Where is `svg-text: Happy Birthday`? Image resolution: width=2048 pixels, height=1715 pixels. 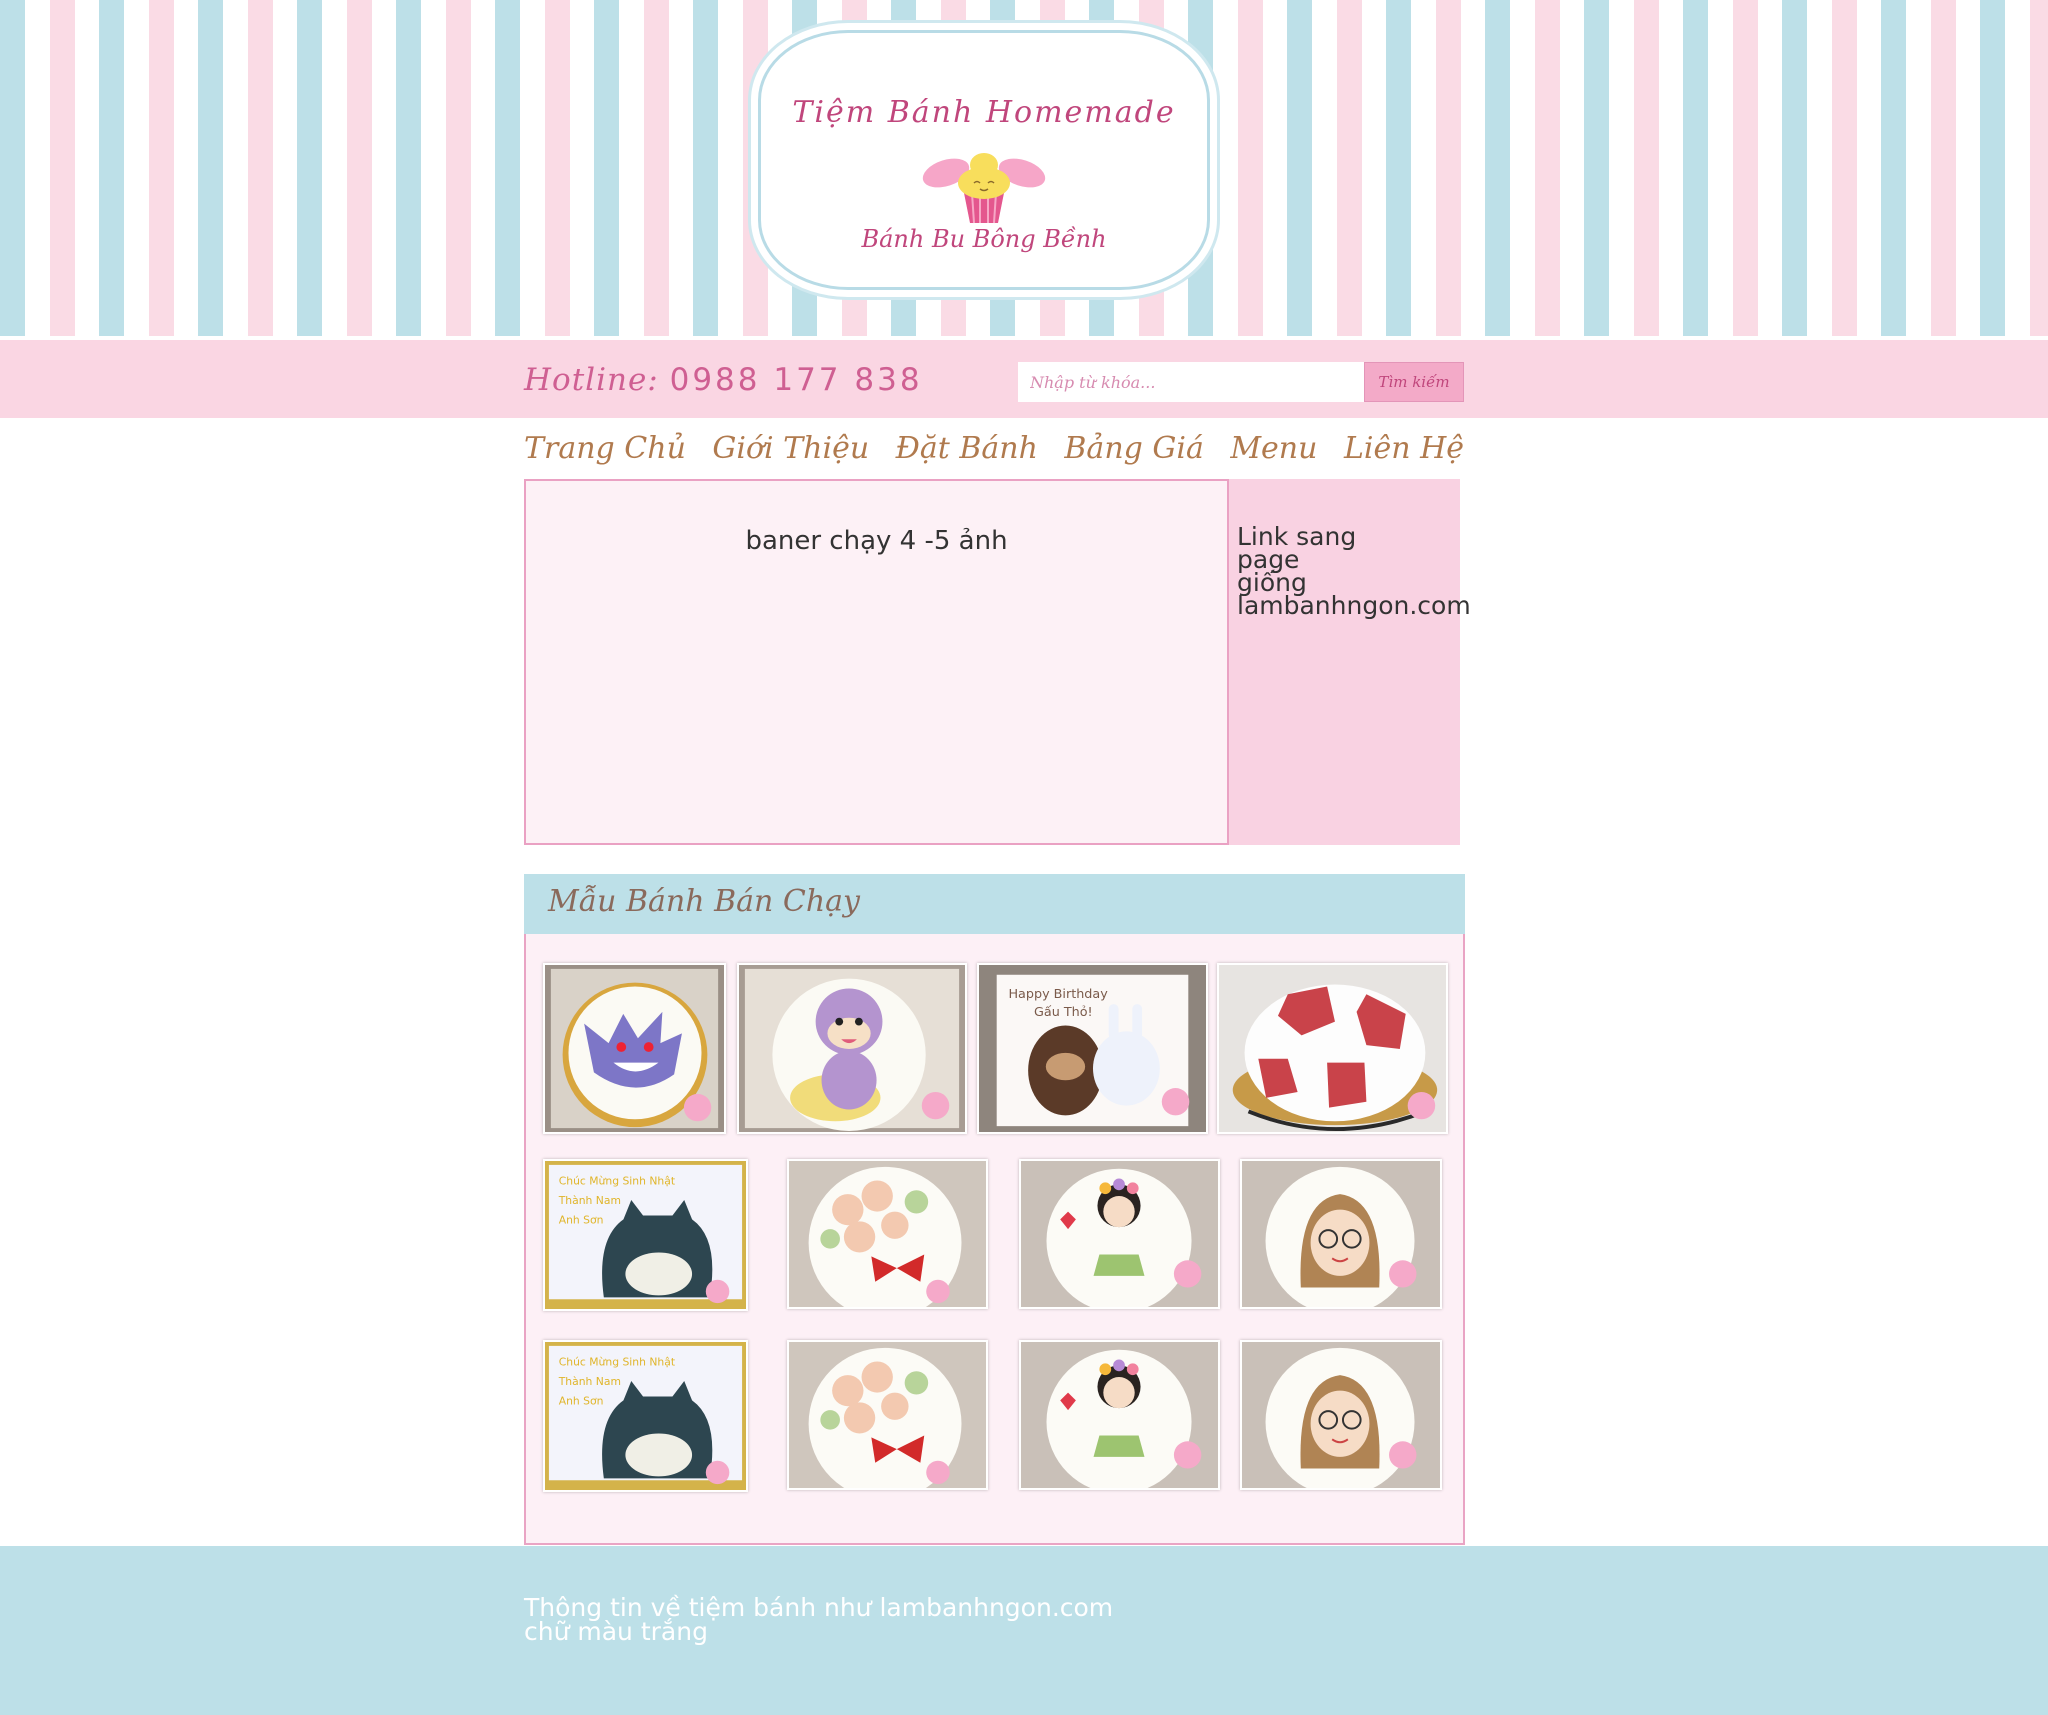 svg-text: Happy Birthday is located at coordinates (1058, 994).